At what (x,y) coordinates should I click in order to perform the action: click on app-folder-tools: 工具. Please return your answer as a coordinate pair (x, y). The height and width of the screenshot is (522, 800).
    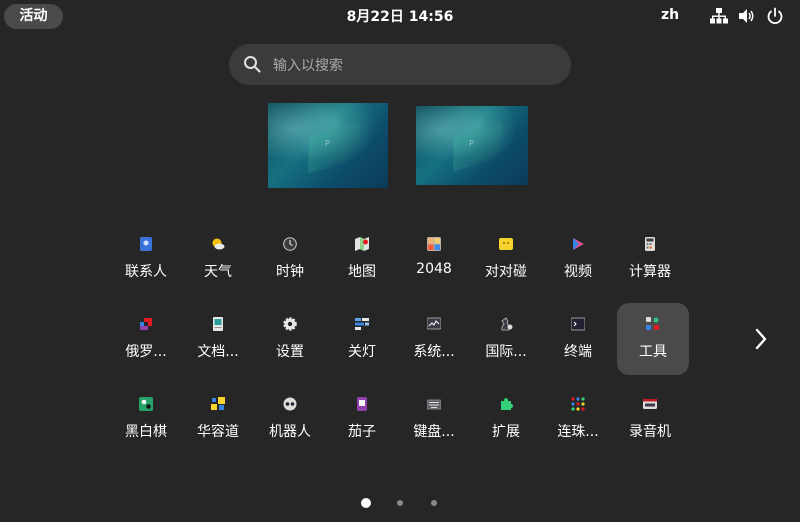
    Looking at the image, I should click on (653, 339).